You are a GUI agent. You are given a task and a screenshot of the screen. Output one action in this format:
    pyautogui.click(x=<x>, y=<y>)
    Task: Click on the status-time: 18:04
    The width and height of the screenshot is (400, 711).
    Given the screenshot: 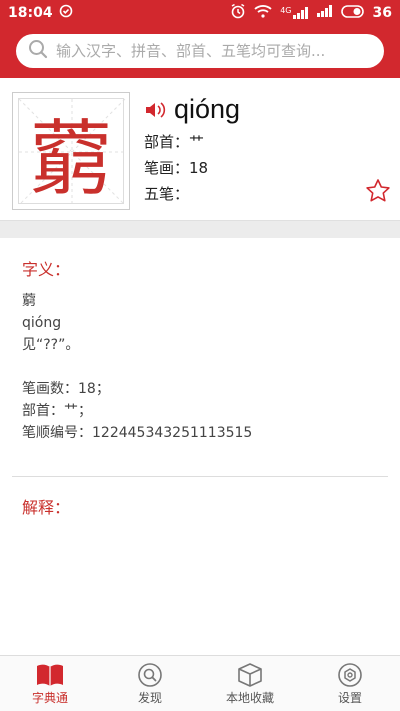 What is the action you would take?
    pyautogui.click(x=30, y=13)
    